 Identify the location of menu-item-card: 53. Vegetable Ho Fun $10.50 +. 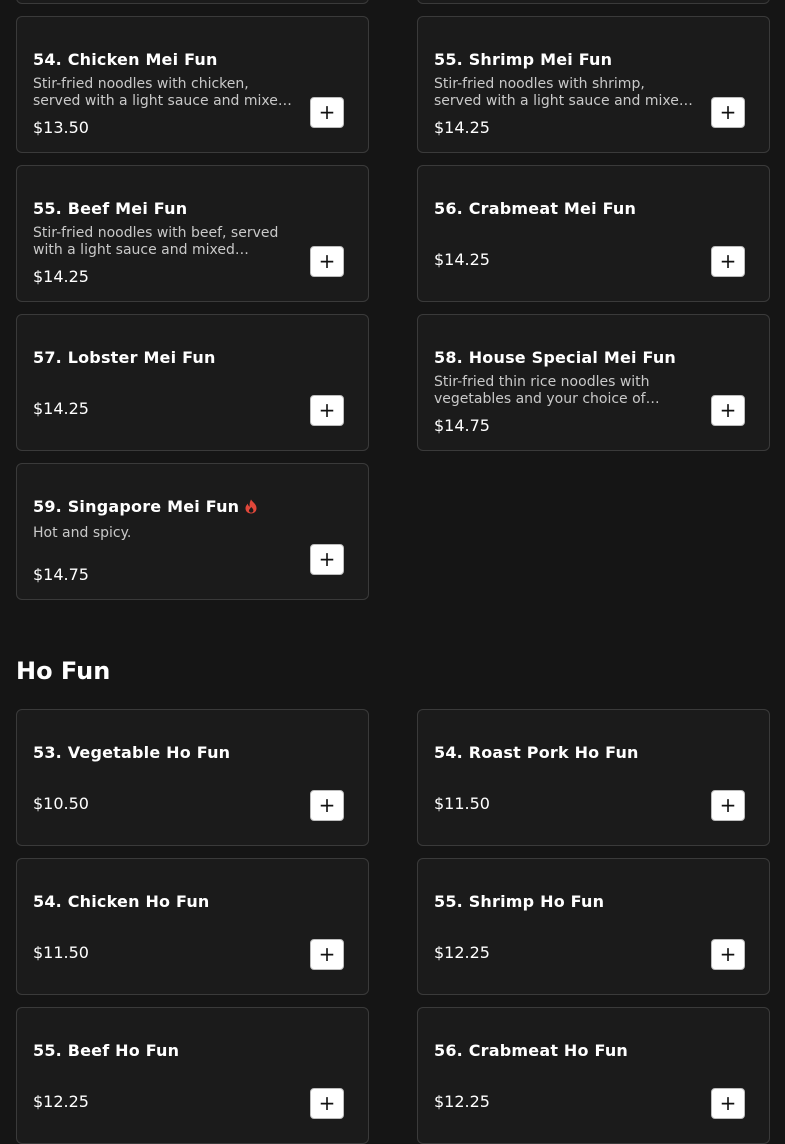
(192, 777).